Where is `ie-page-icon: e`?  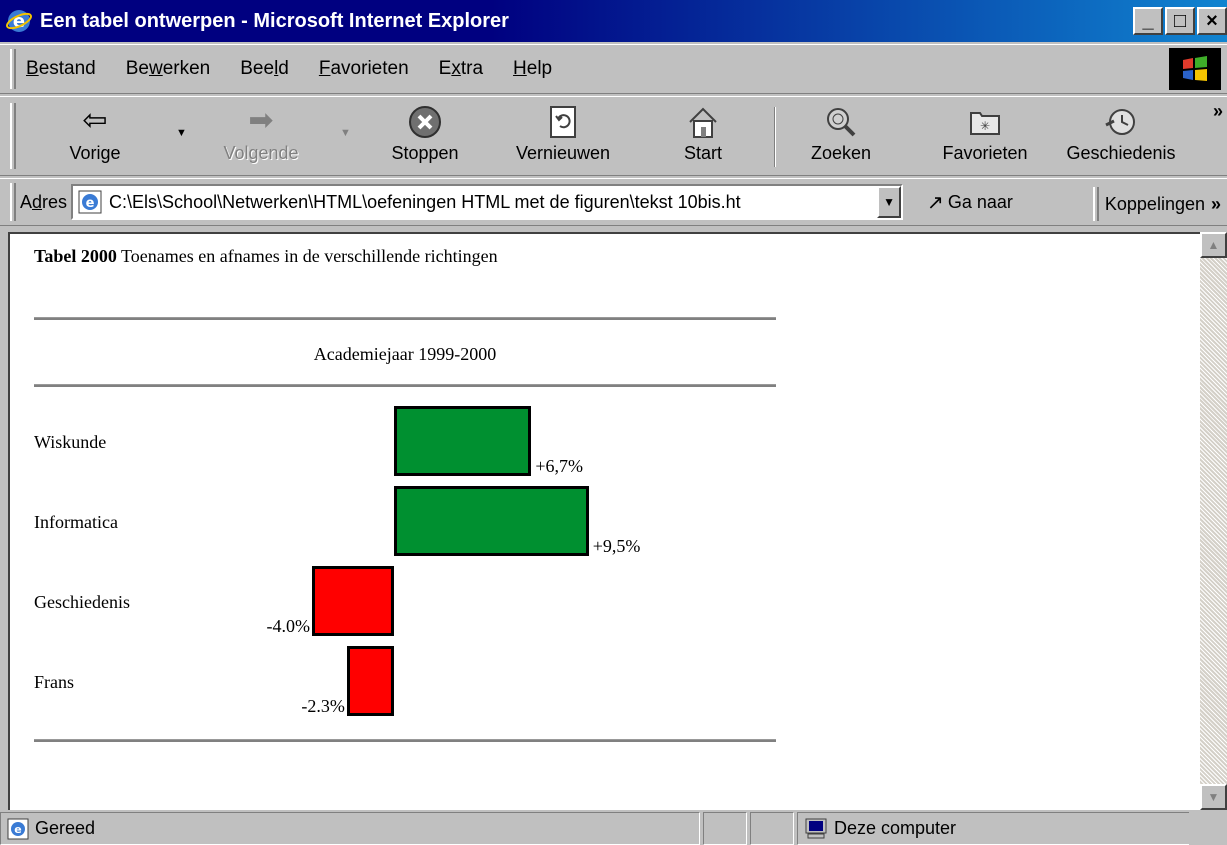 ie-page-icon: e is located at coordinates (90, 202).